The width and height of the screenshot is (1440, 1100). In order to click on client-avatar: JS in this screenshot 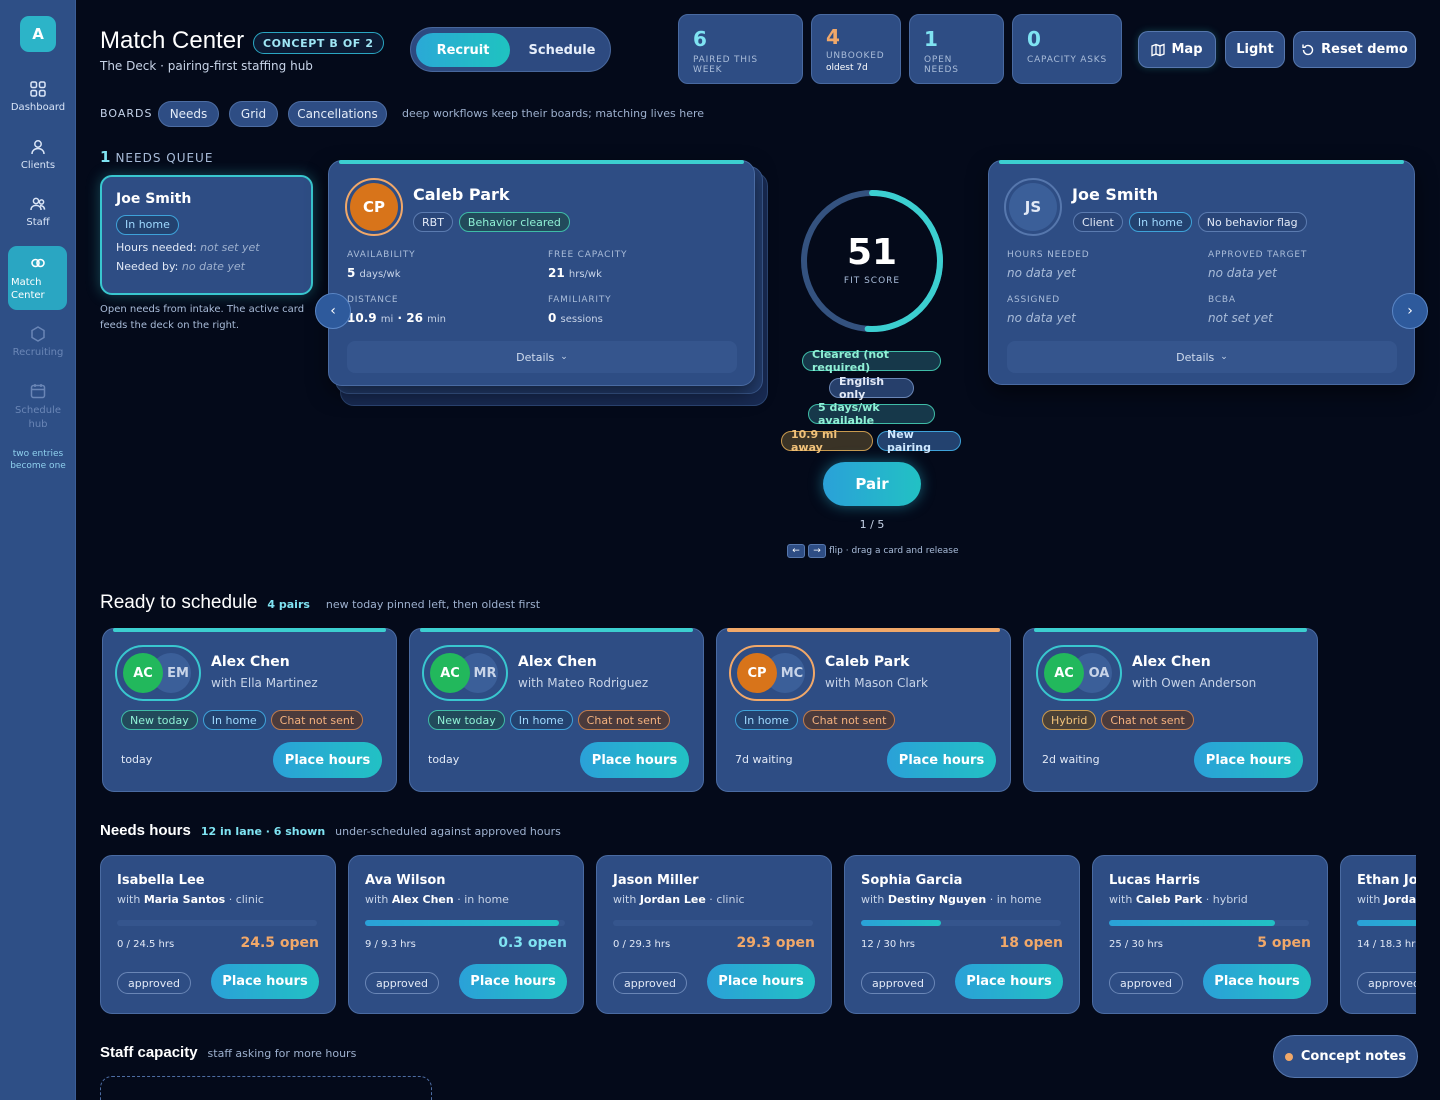, I will do `click(1033, 207)`.